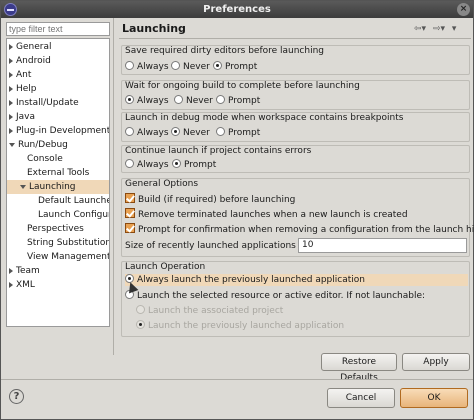  I want to click on tree-item: Launching, so click(58, 187).